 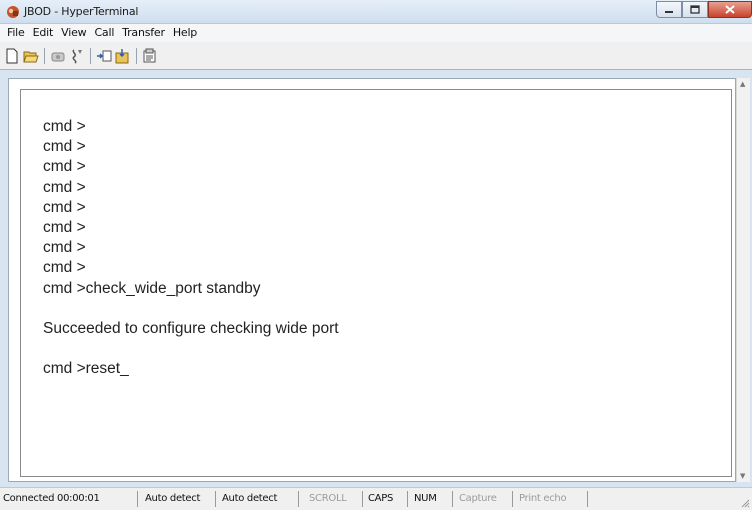 What do you see at coordinates (81, 11) in the screenshot?
I see `window-title: JBOD - HyperTerminal` at bounding box center [81, 11].